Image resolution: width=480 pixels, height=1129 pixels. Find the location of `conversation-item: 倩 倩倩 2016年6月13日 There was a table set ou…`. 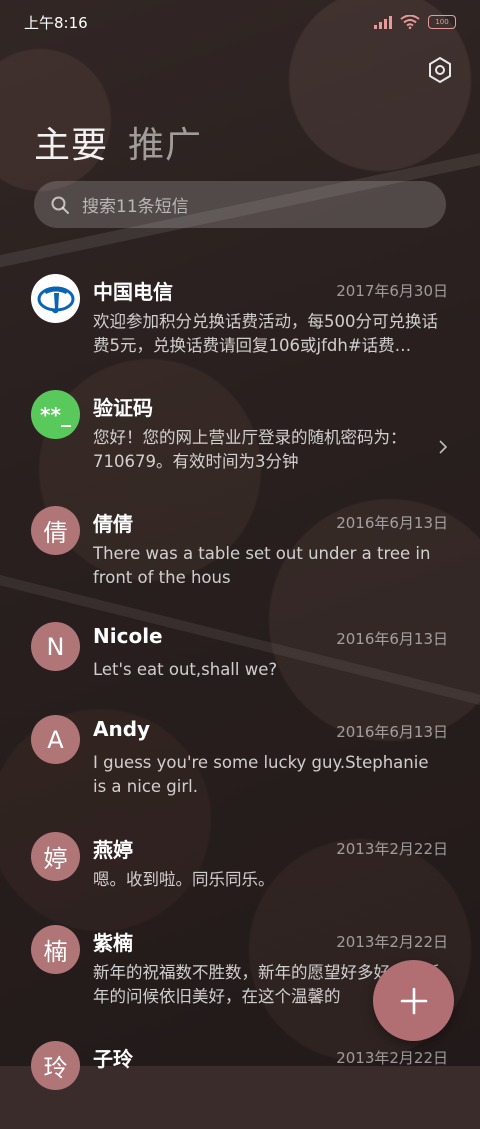

conversation-item: 倩 倩倩 2016年6月13日 There was a table set ou… is located at coordinates (240, 544).